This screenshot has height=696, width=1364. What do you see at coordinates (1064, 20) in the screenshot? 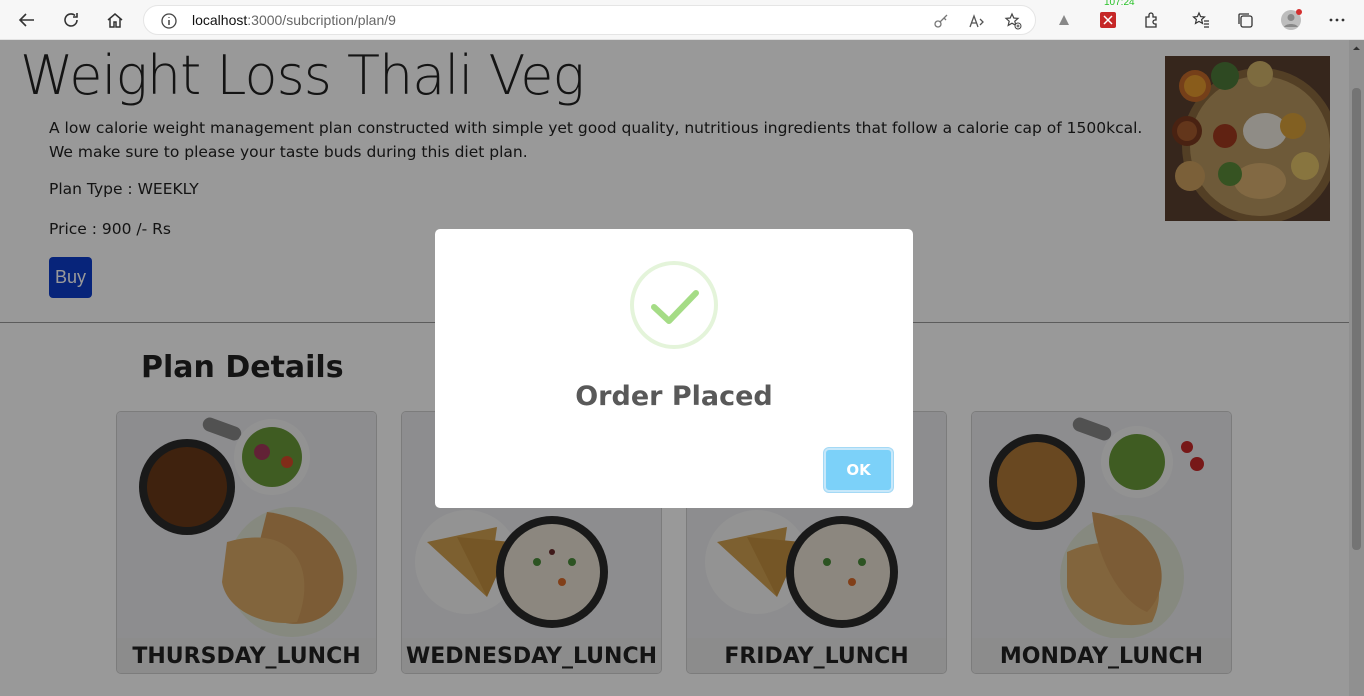
I see `extension-icon` at bounding box center [1064, 20].